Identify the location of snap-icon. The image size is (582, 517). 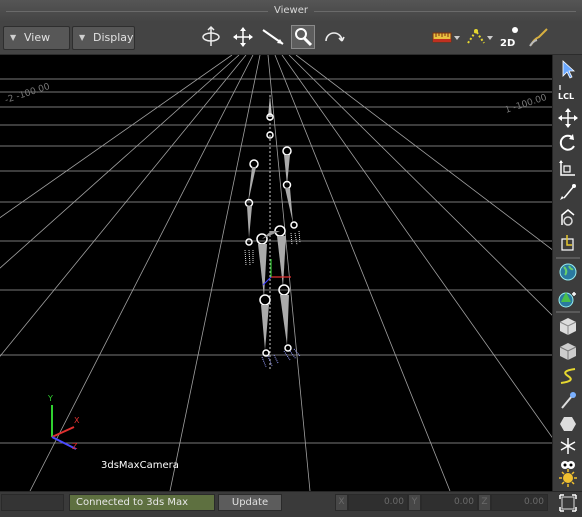
(568, 193).